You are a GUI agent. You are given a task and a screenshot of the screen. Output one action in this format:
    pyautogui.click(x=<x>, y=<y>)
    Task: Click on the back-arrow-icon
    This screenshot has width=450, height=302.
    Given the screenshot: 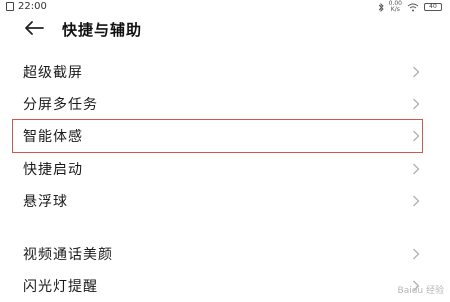 What is the action you would take?
    pyautogui.click(x=34, y=28)
    